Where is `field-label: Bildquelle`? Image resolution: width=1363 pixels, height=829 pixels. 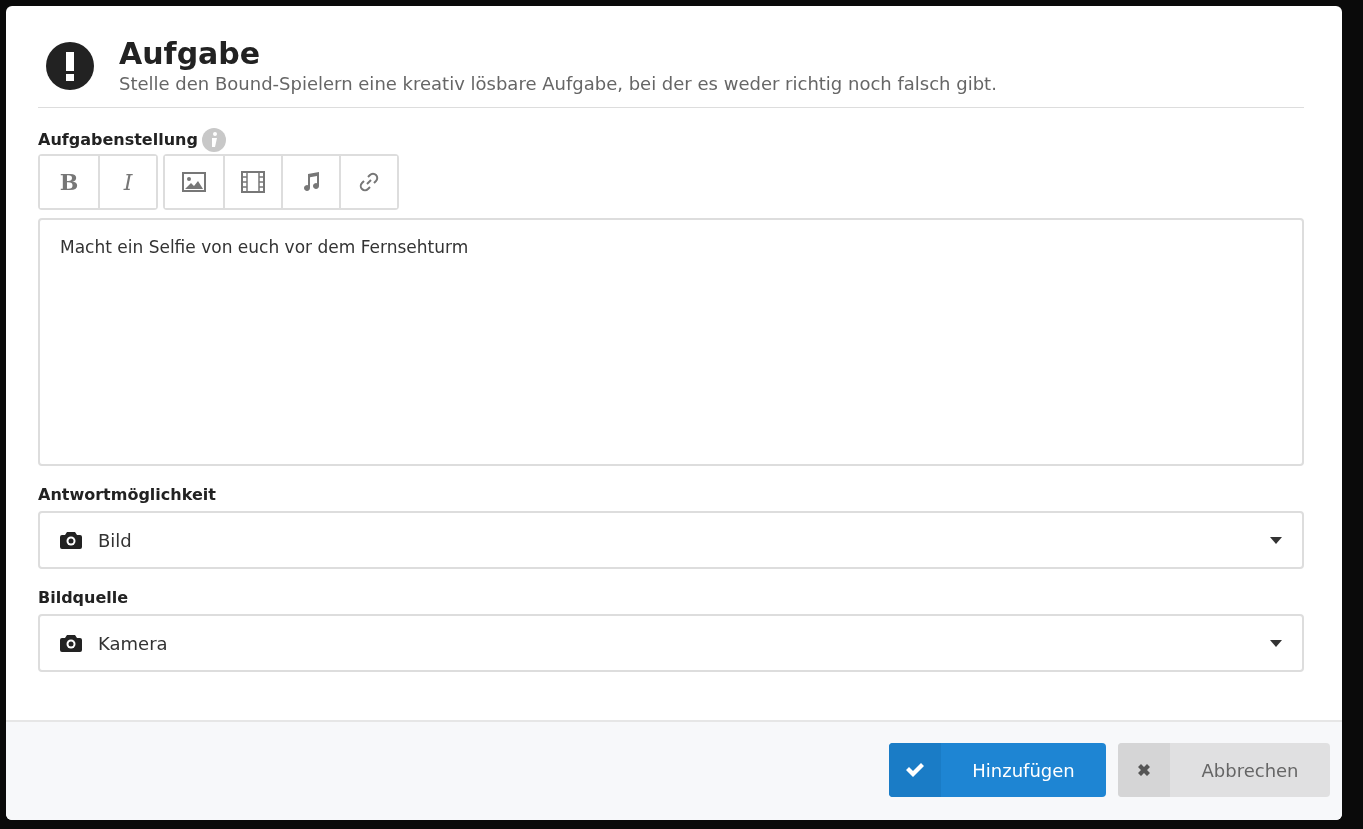
field-label: Bildquelle is located at coordinates (83, 598).